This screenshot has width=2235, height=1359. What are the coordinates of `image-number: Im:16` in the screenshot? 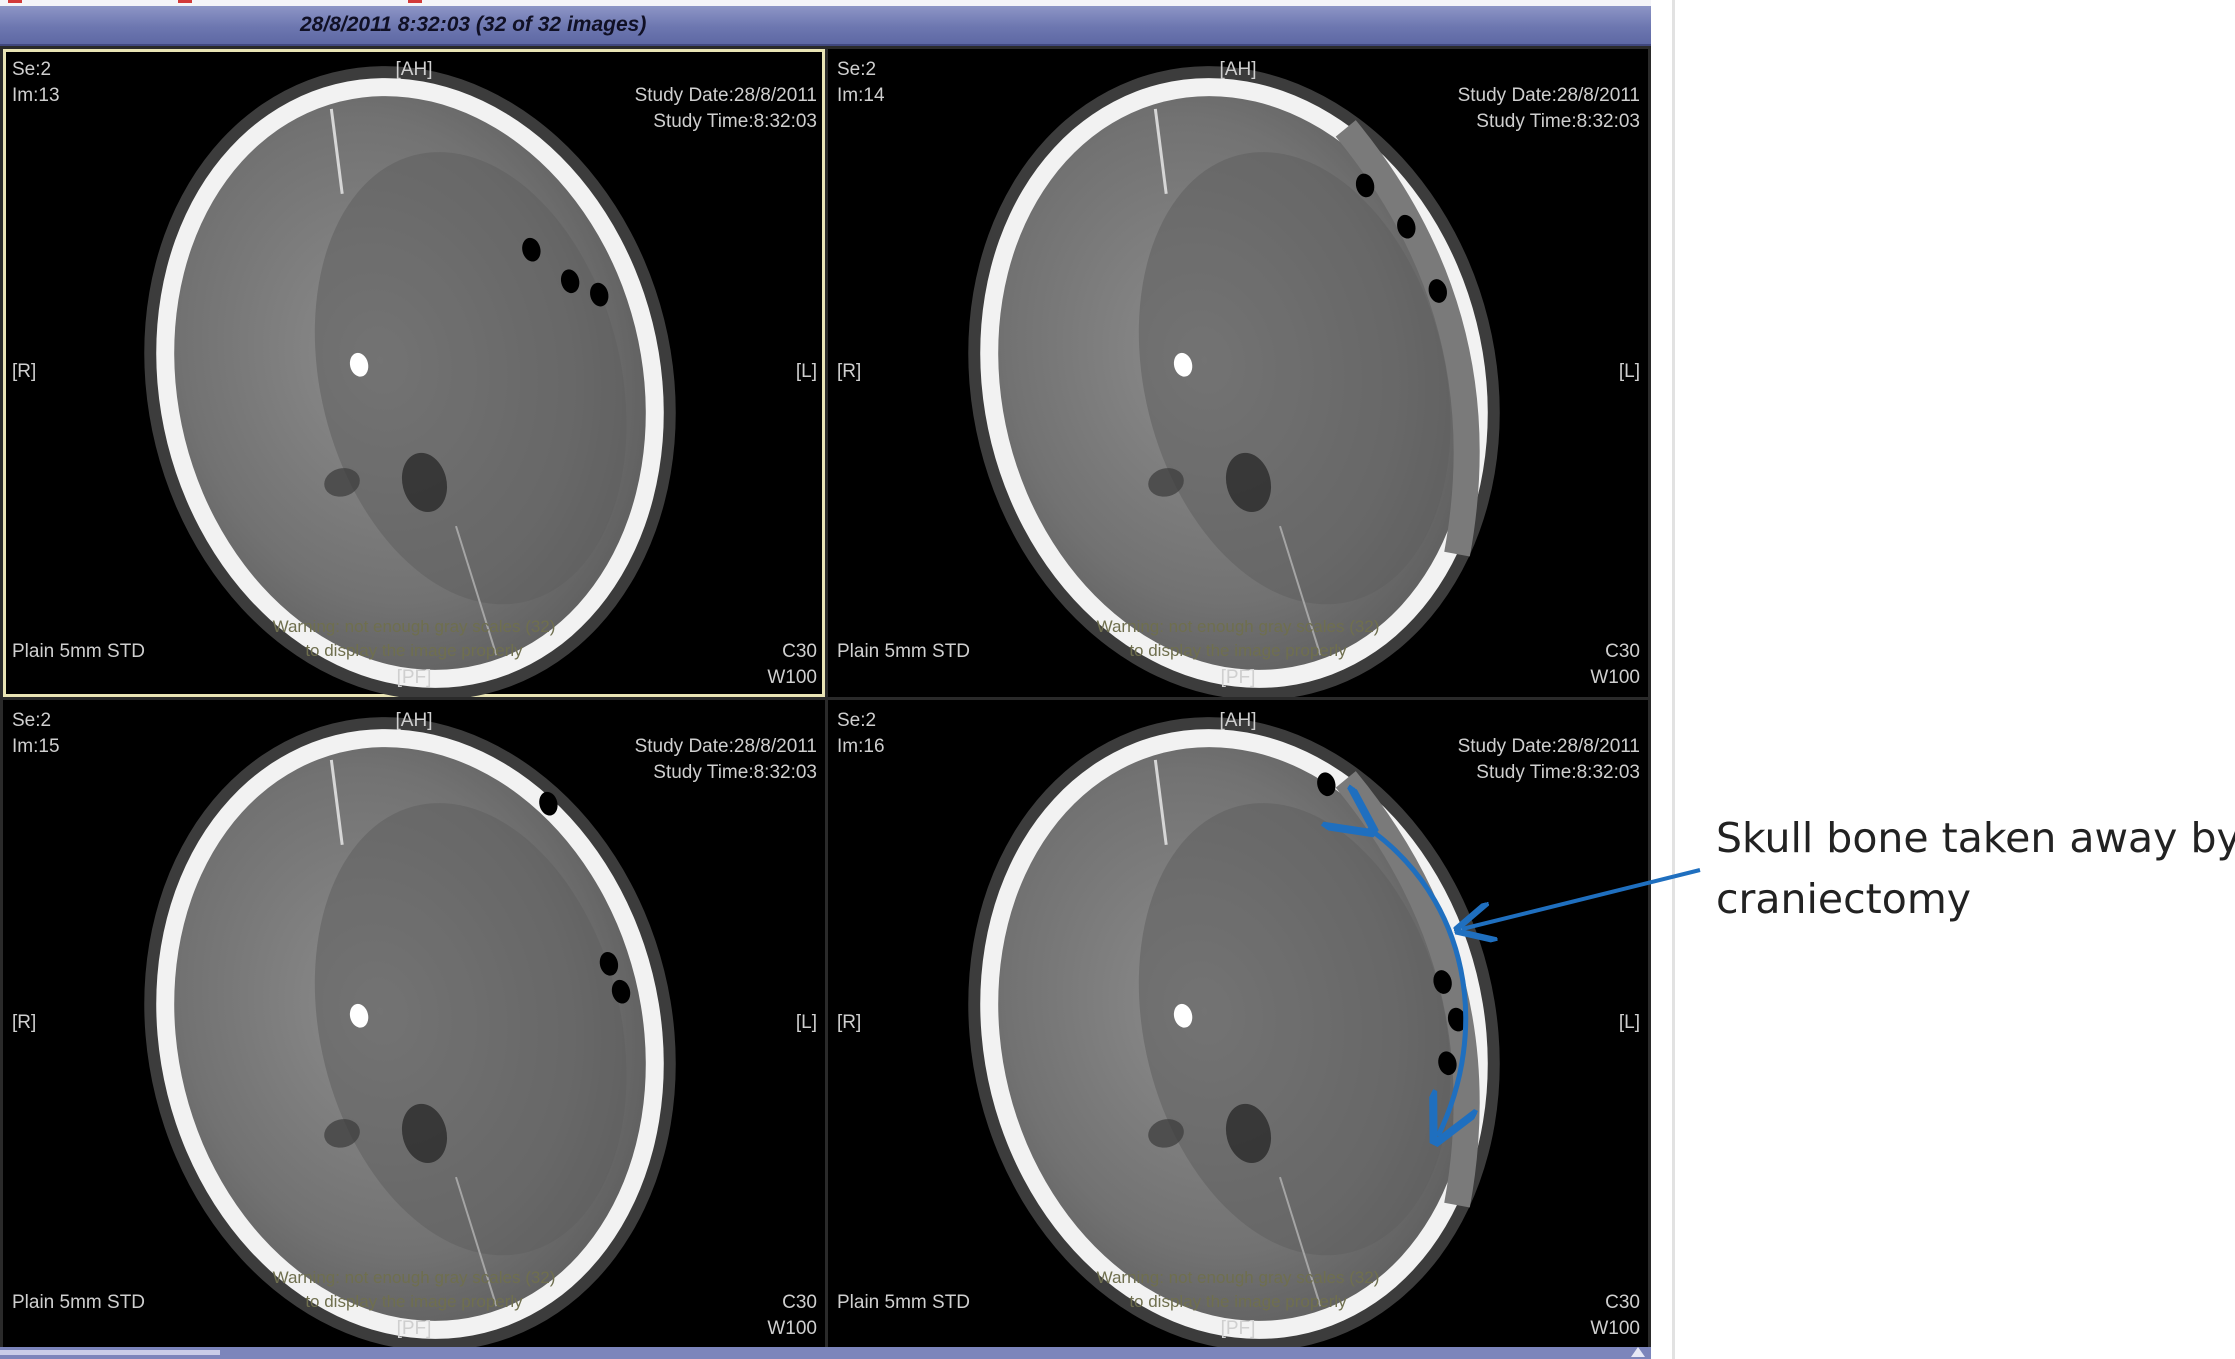 It's located at (861, 746).